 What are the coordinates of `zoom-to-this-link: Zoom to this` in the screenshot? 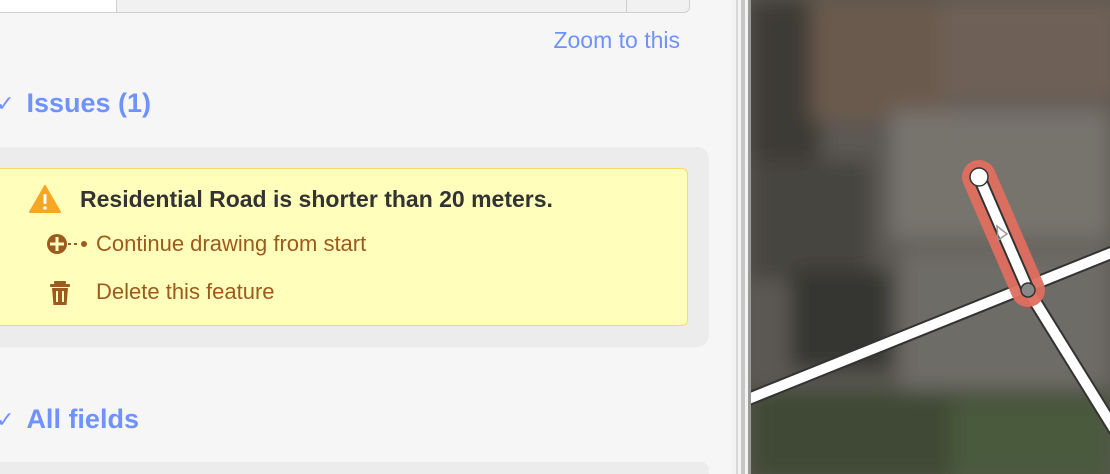 It's located at (616, 40).